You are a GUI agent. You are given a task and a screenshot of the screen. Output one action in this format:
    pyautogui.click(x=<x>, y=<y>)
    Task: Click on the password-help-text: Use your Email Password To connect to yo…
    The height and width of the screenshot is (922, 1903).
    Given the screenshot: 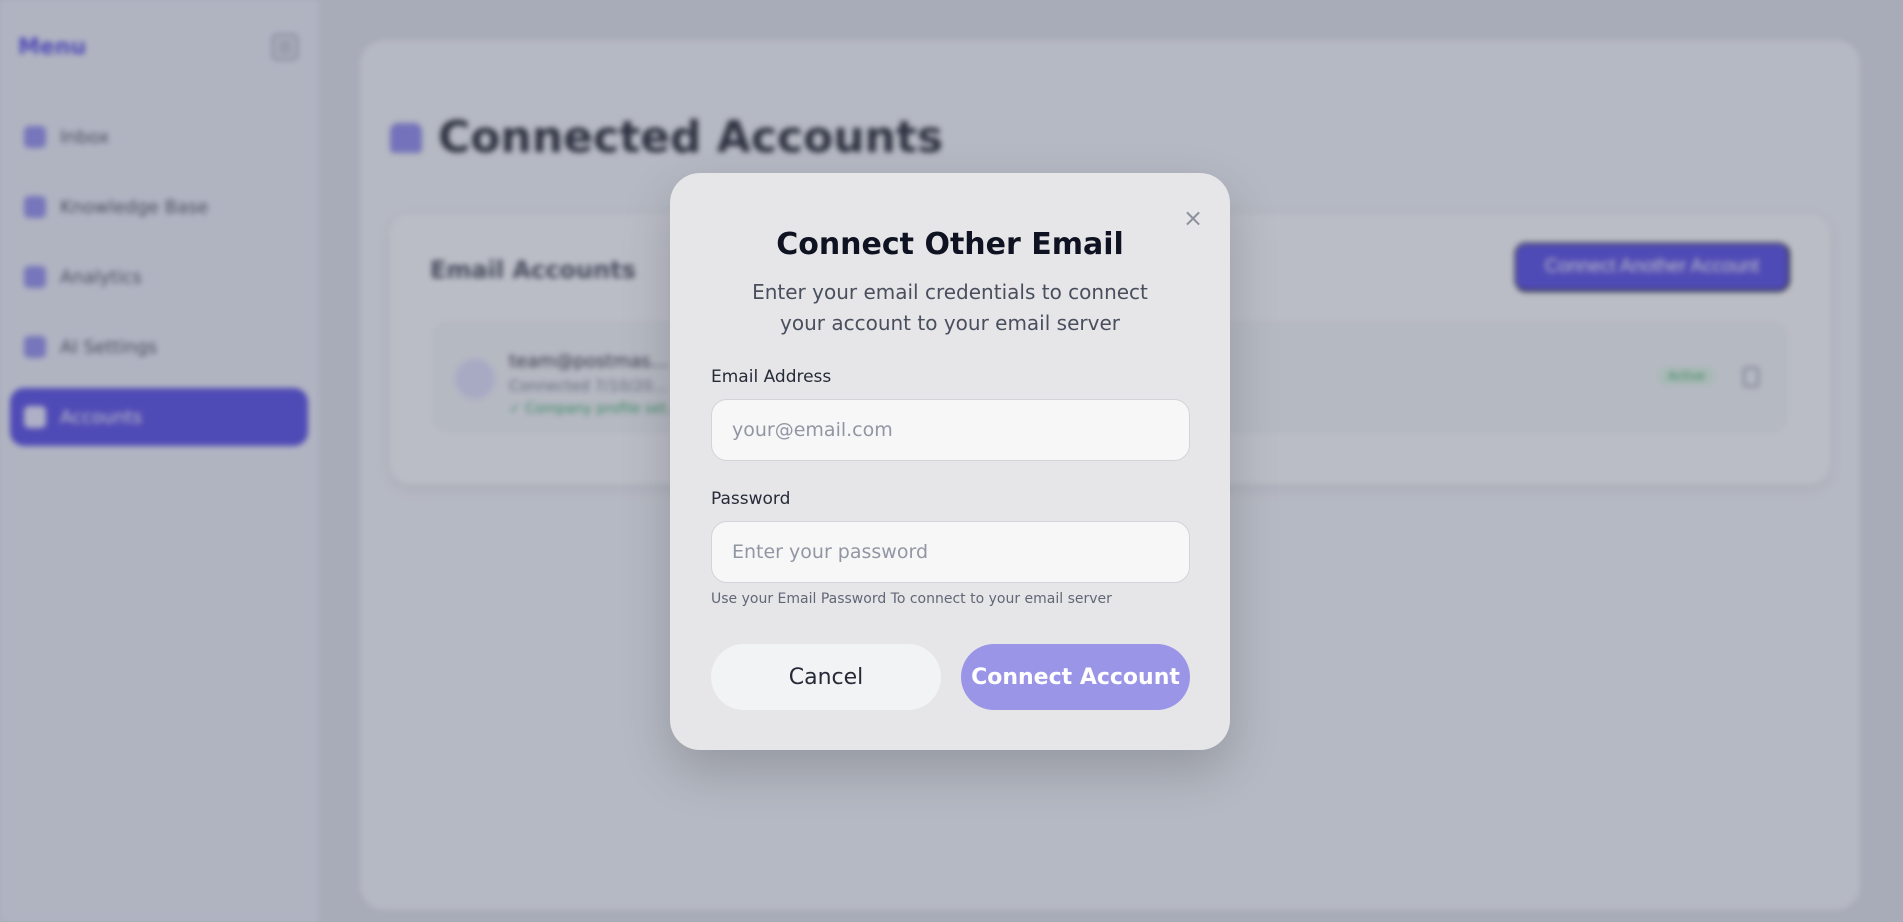 What is the action you would take?
    pyautogui.click(x=911, y=599)
    